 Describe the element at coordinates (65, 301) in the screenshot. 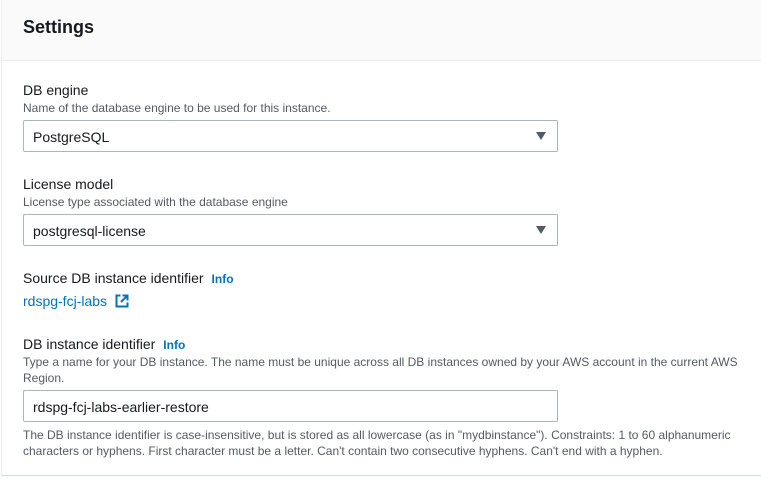

I see `source-instance-link-text: rdspg-fcj-labs` at that location.